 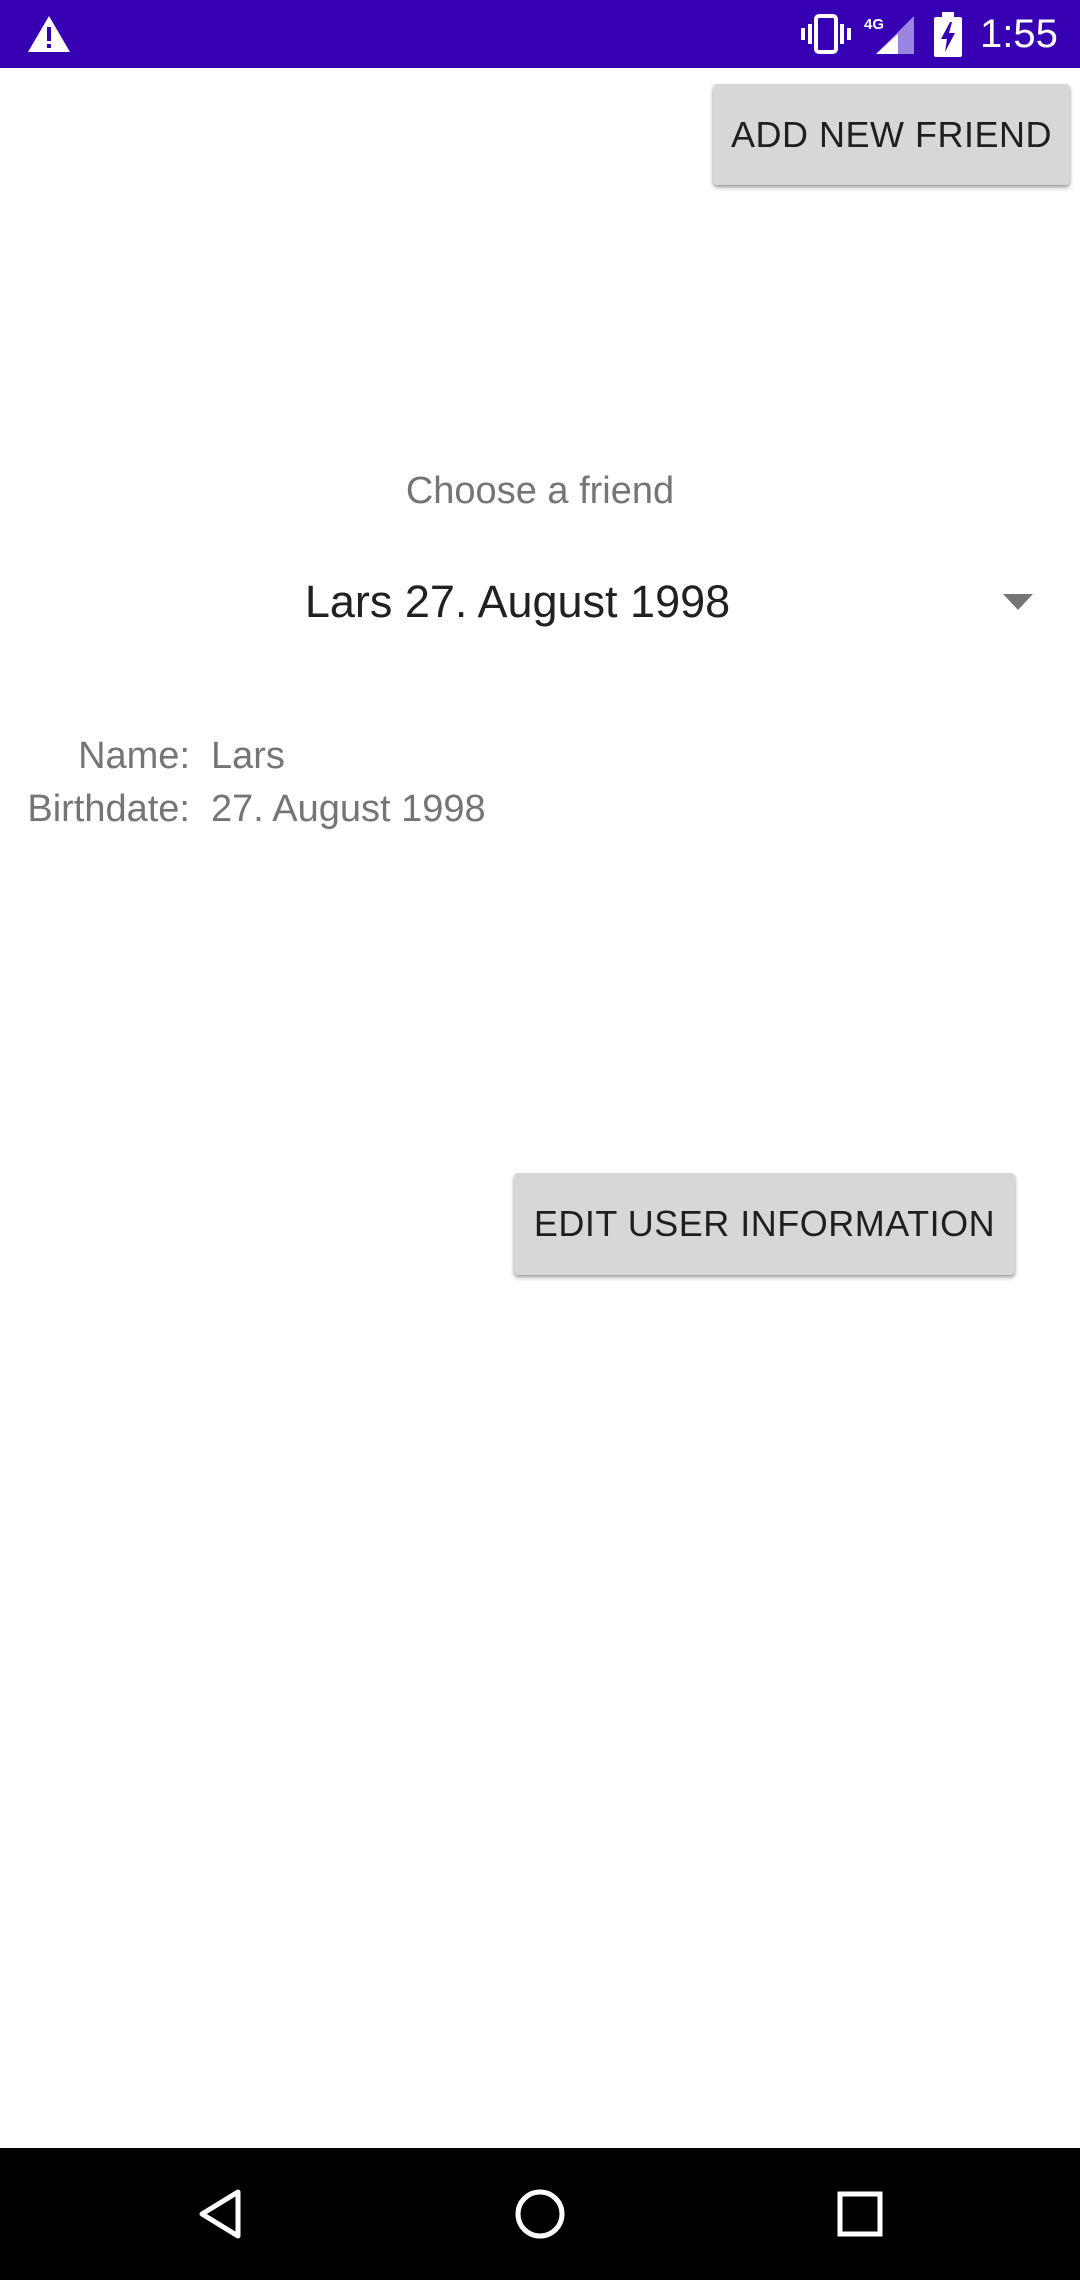 I want to click on birthdate-label: Birthdate:, so click(x=108, y=809).